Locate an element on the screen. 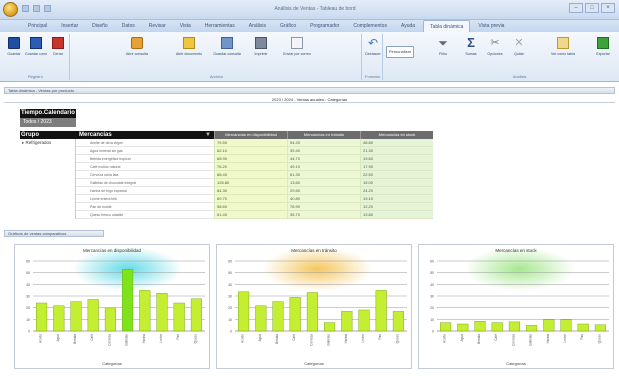 This screenshot has height=376, width=619. ribbon-tab: Diseño is located at coordinates (100, 26).